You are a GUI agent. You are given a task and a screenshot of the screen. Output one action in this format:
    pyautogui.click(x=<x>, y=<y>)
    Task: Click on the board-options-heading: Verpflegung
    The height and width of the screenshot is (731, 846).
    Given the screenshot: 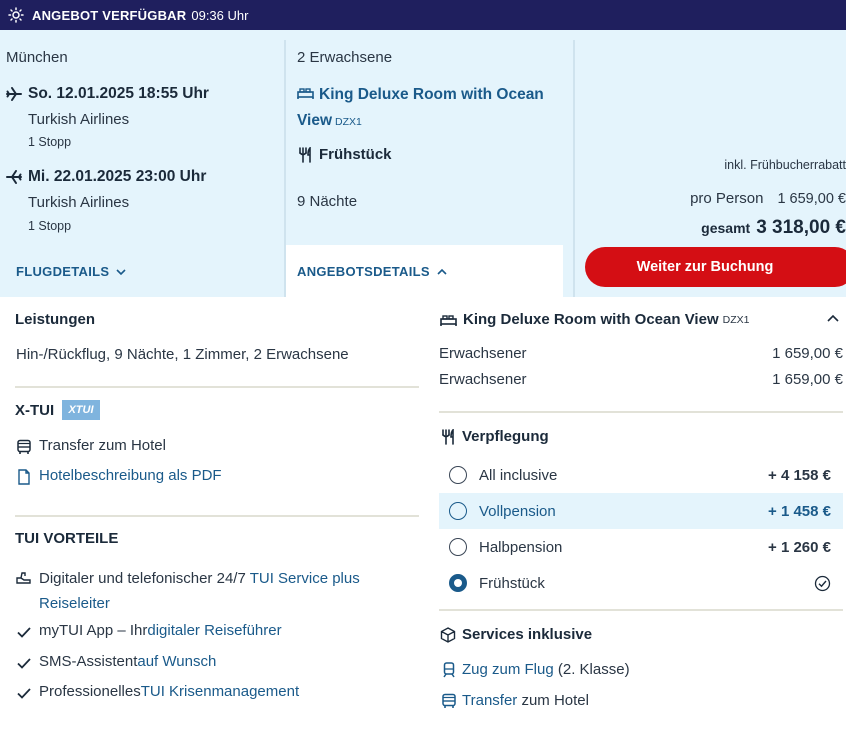 What is the action you would take?
    pyautogui.click(x=494, y=436)
    